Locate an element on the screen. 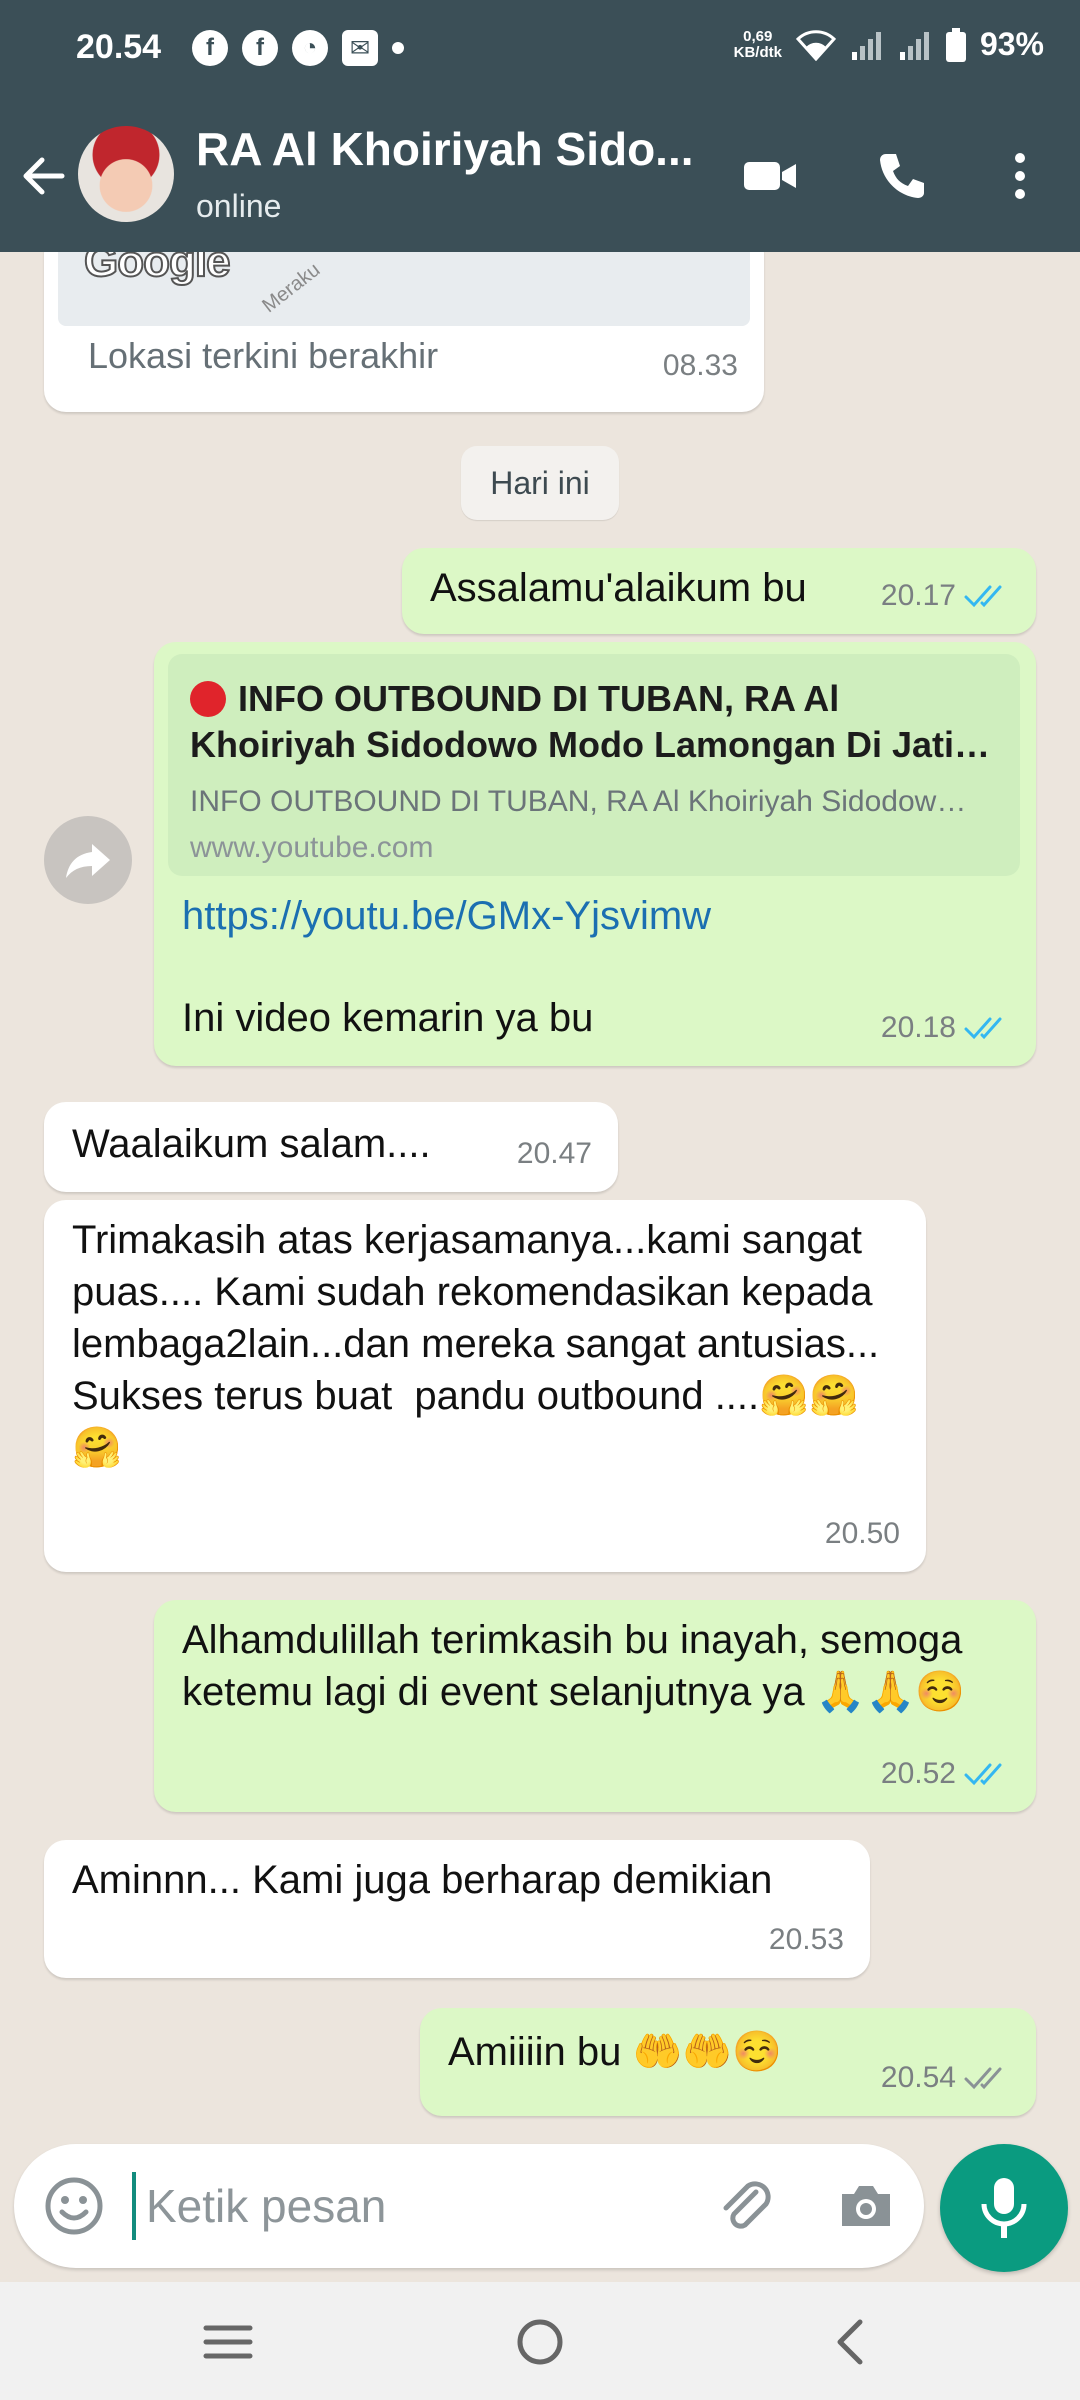  forward-button is located at coordinates (88, 860).